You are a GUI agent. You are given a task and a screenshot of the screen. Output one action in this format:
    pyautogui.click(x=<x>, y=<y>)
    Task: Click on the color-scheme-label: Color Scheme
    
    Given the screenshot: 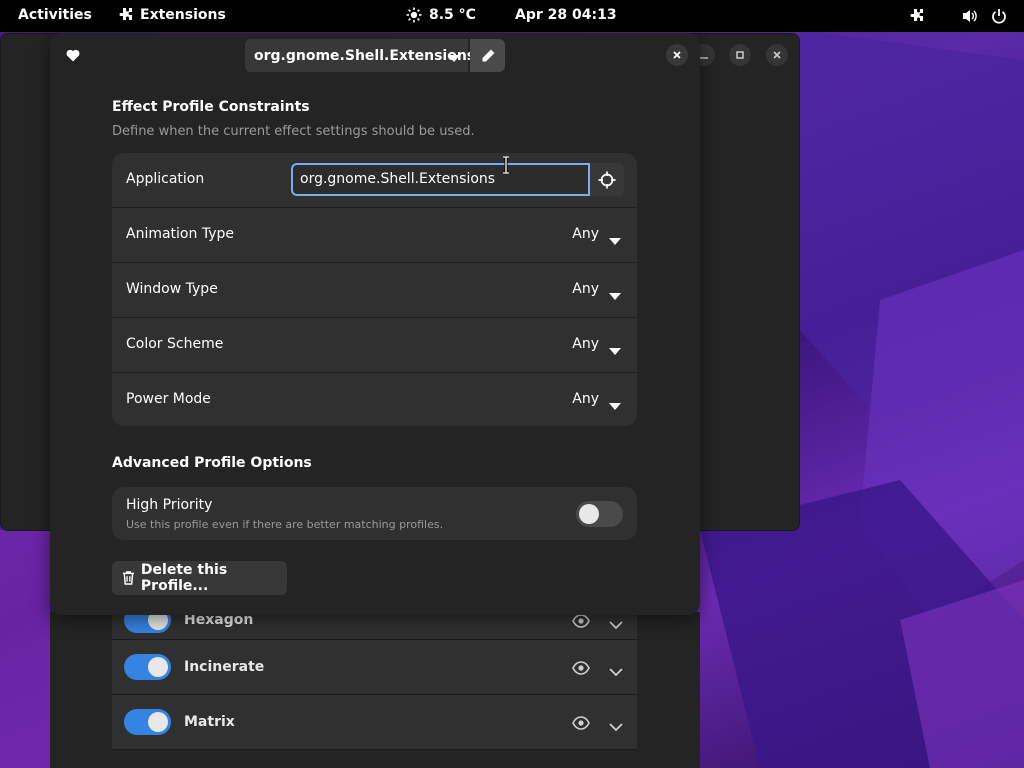 What is the action you would take?
    pyautogui.click(x=175, y=344)
    